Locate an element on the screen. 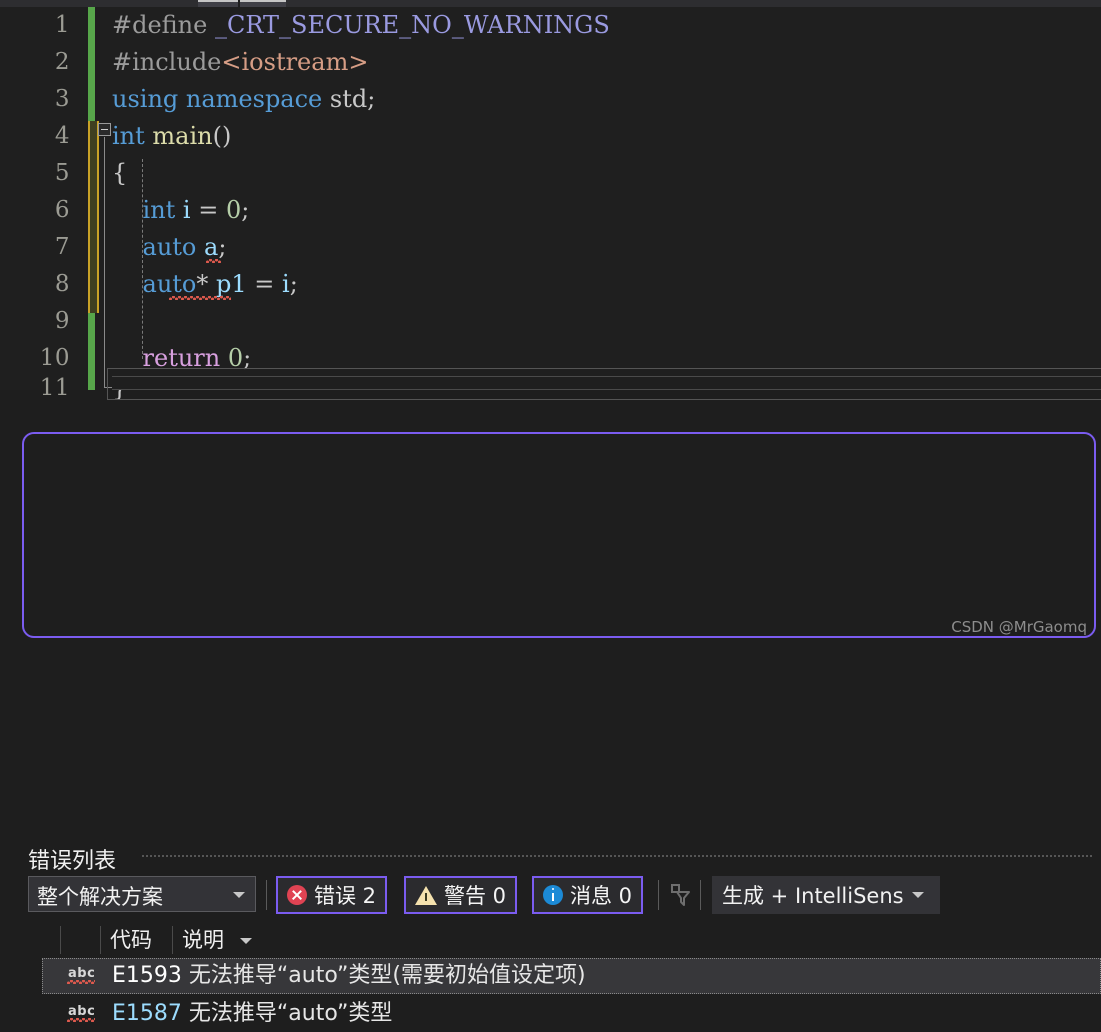 This screenshot has width=1101, height=1032. line-number: 4 is located at coordinates (62, 136).